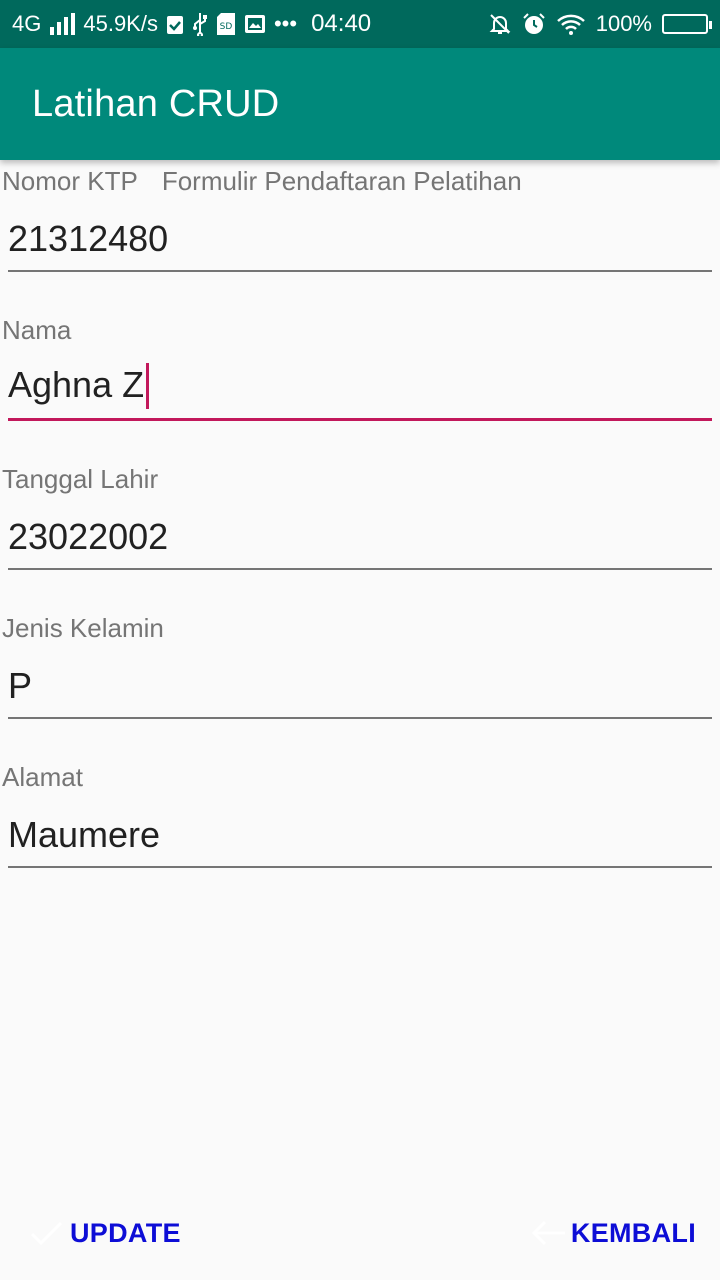 This screenshot has height=1280, width=720. What do you see at coordinates (255, 24) in the screenshot?
I see `gallery-icon` at bounding box center [255, 24].